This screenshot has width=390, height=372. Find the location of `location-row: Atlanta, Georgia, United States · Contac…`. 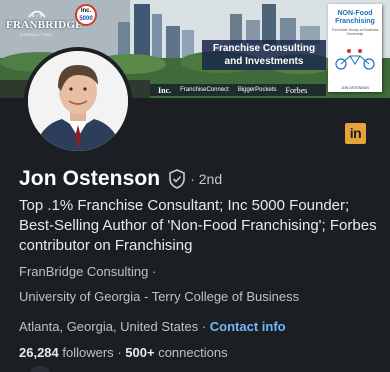

location-row: Atlanta, Georgia, United States · Contac… is located at coordinates (152, 326).